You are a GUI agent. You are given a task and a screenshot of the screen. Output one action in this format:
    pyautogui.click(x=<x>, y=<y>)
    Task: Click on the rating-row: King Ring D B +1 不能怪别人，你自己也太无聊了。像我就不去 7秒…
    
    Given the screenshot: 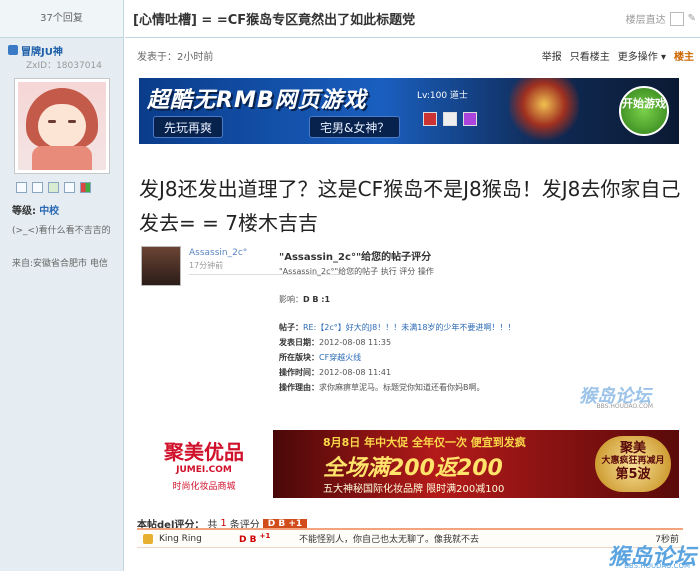 What is the action you would take?
    pyautogui.click(x=410, y=539)
    